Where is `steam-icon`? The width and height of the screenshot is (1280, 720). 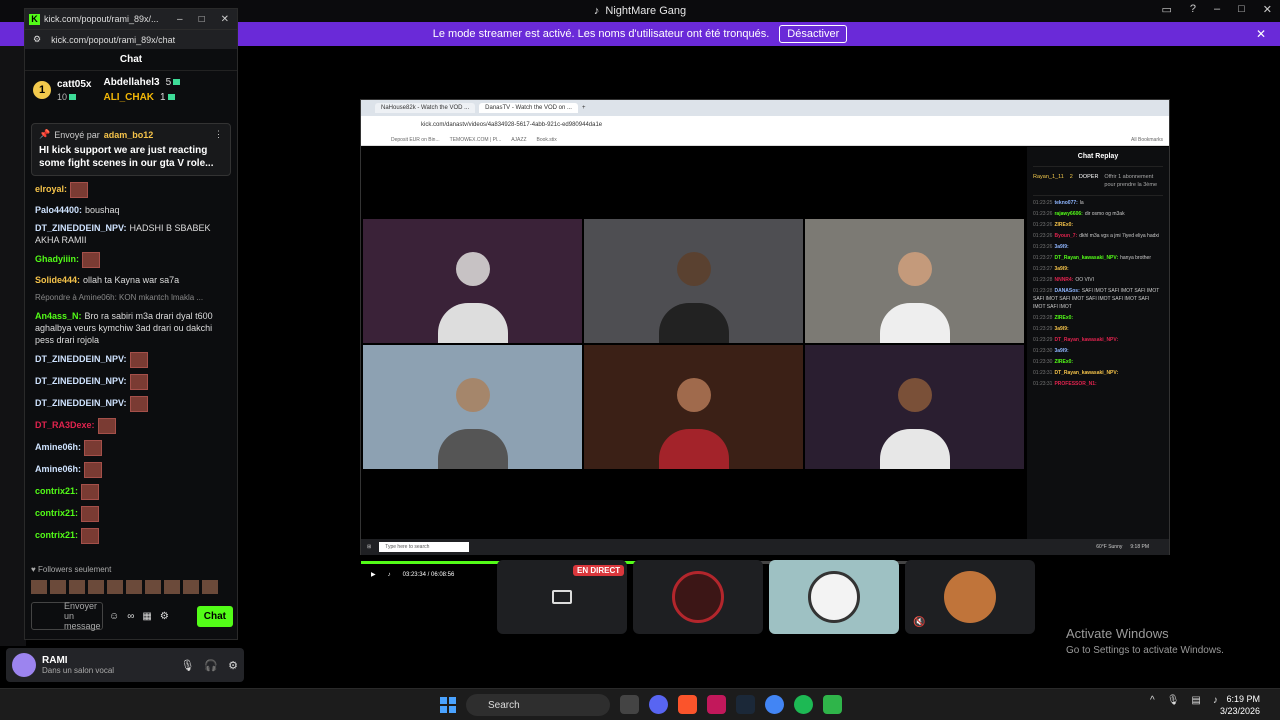 steam-icon is located at coordinates (745, 704).